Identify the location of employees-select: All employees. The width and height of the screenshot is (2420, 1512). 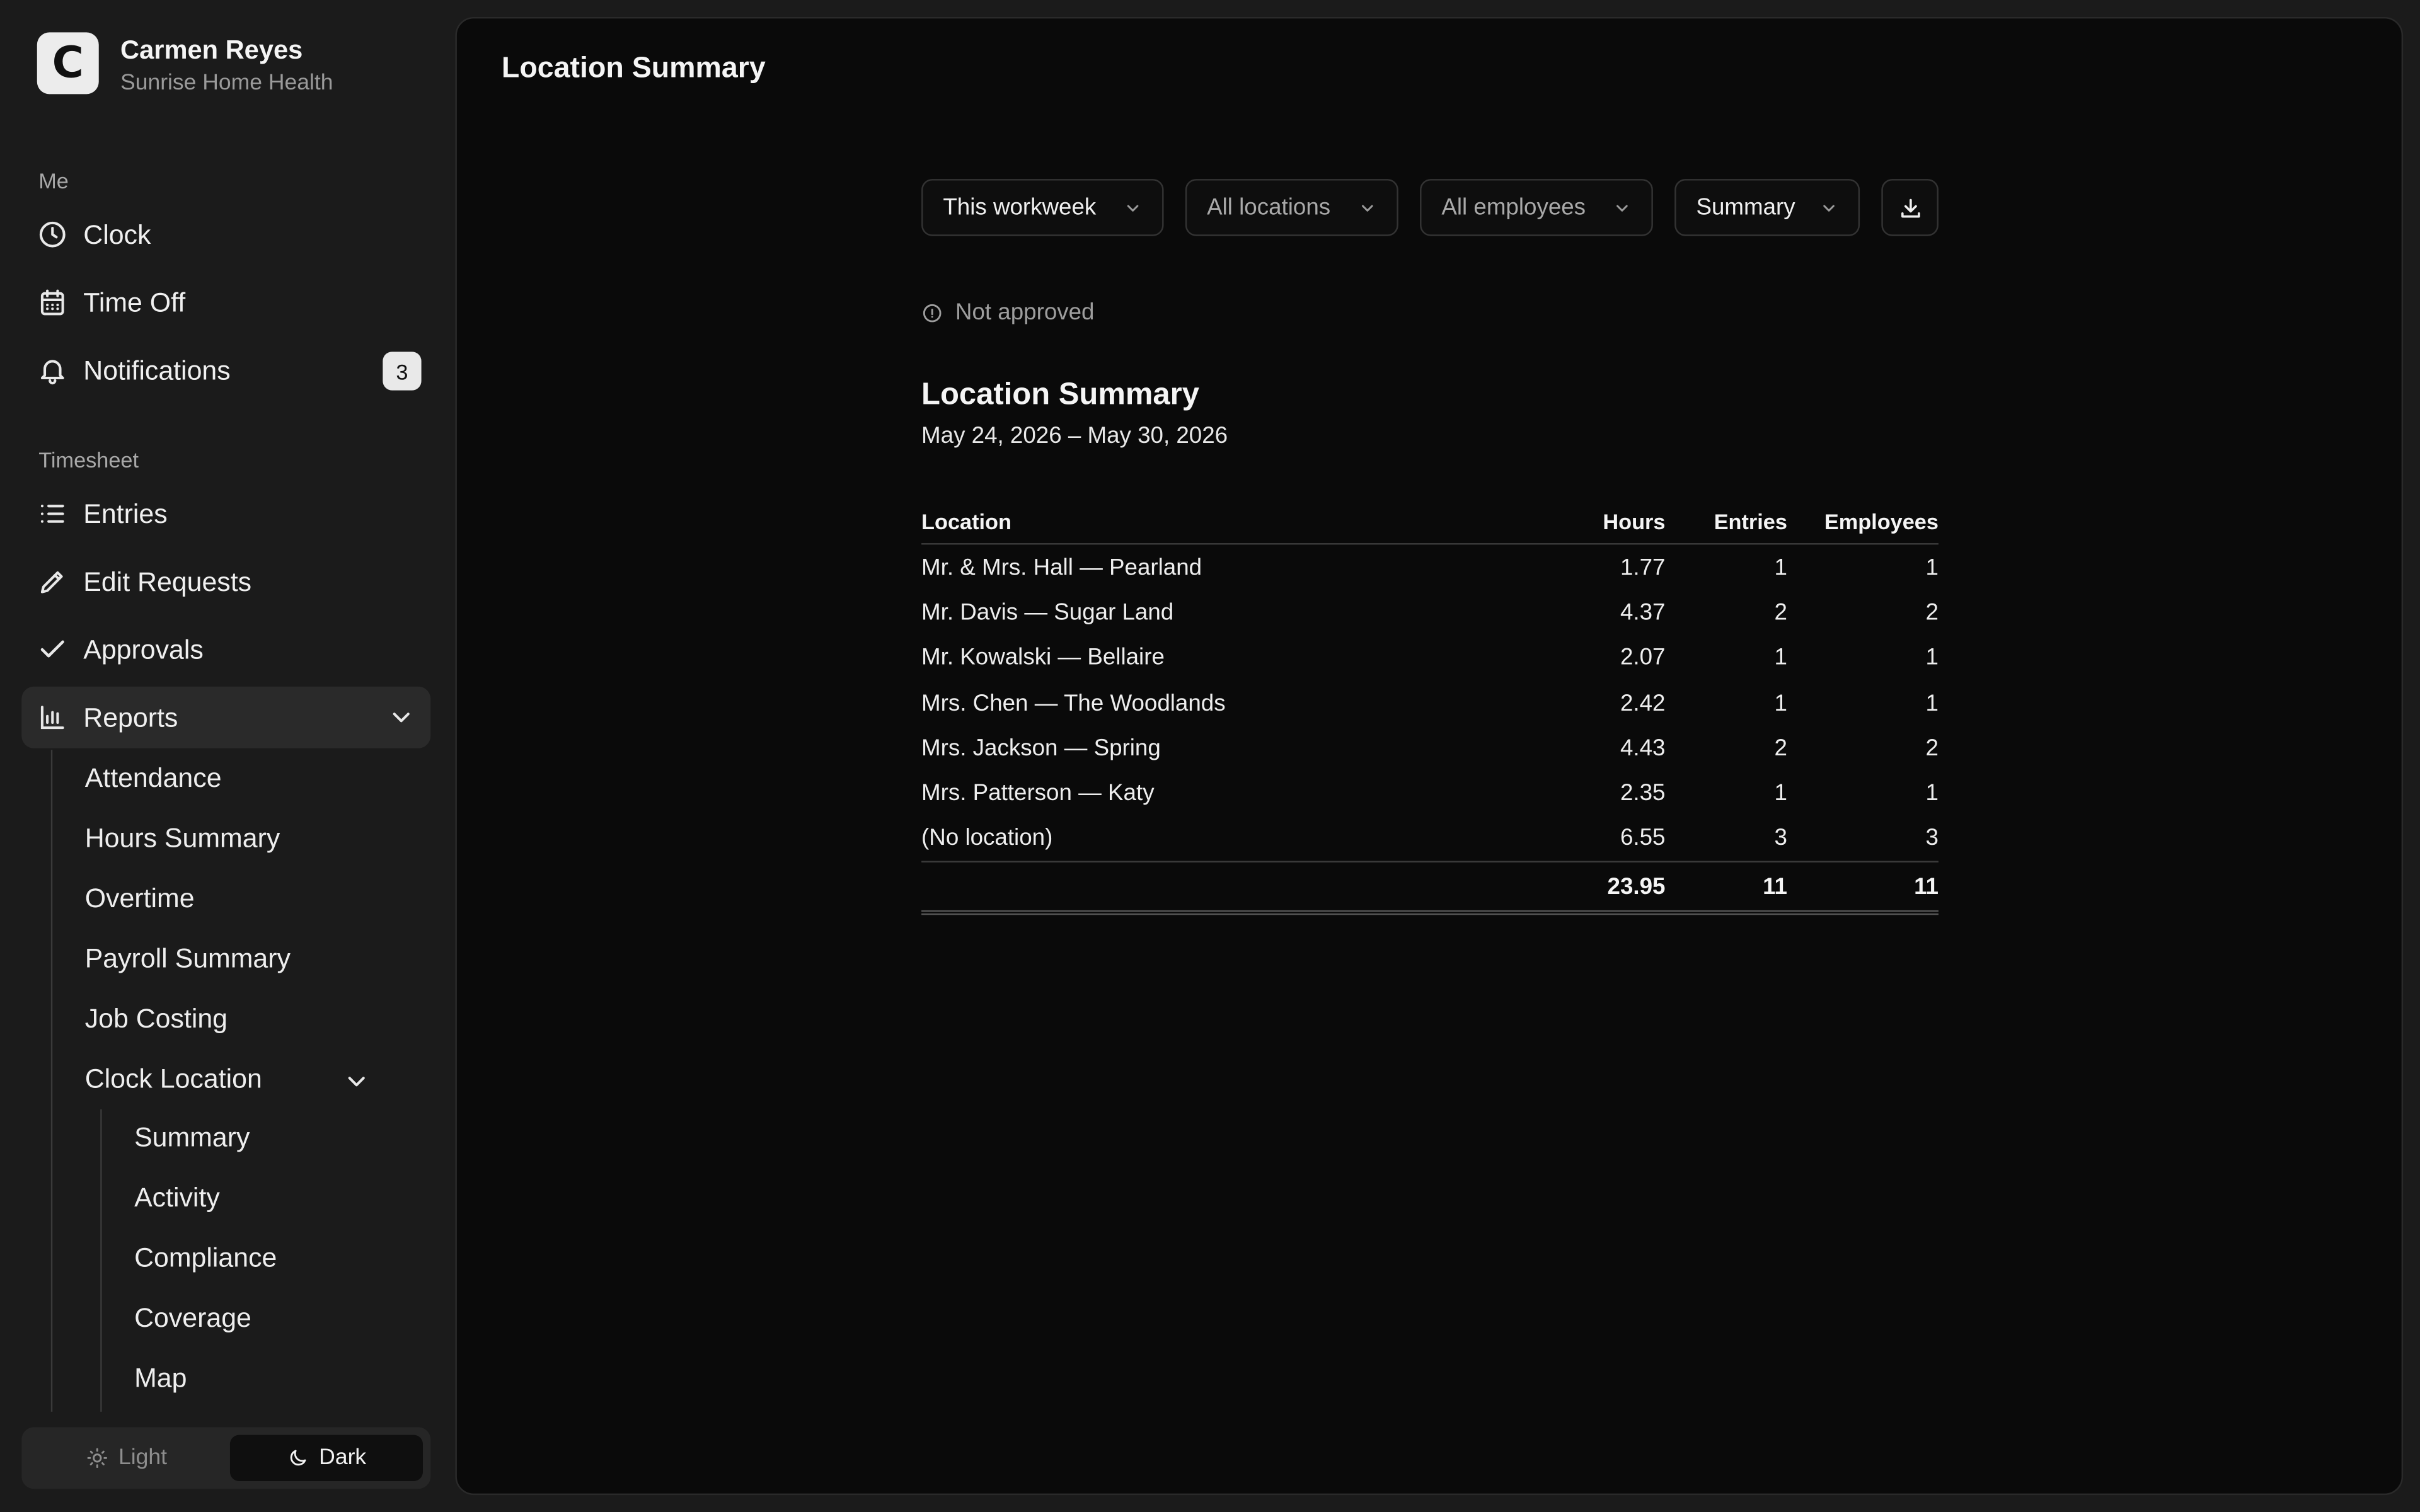
(1537, 207).